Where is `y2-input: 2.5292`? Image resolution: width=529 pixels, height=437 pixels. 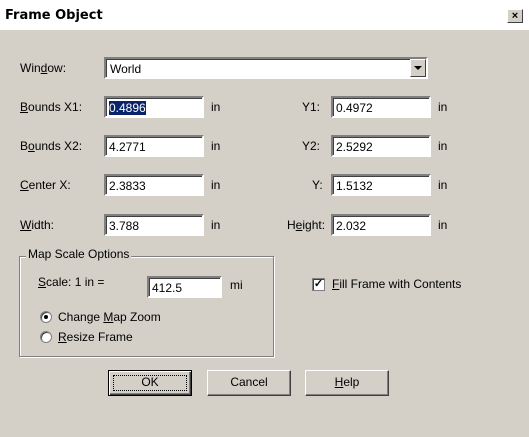
y2-input: 2.5292 is located at coordinates (381, 146).